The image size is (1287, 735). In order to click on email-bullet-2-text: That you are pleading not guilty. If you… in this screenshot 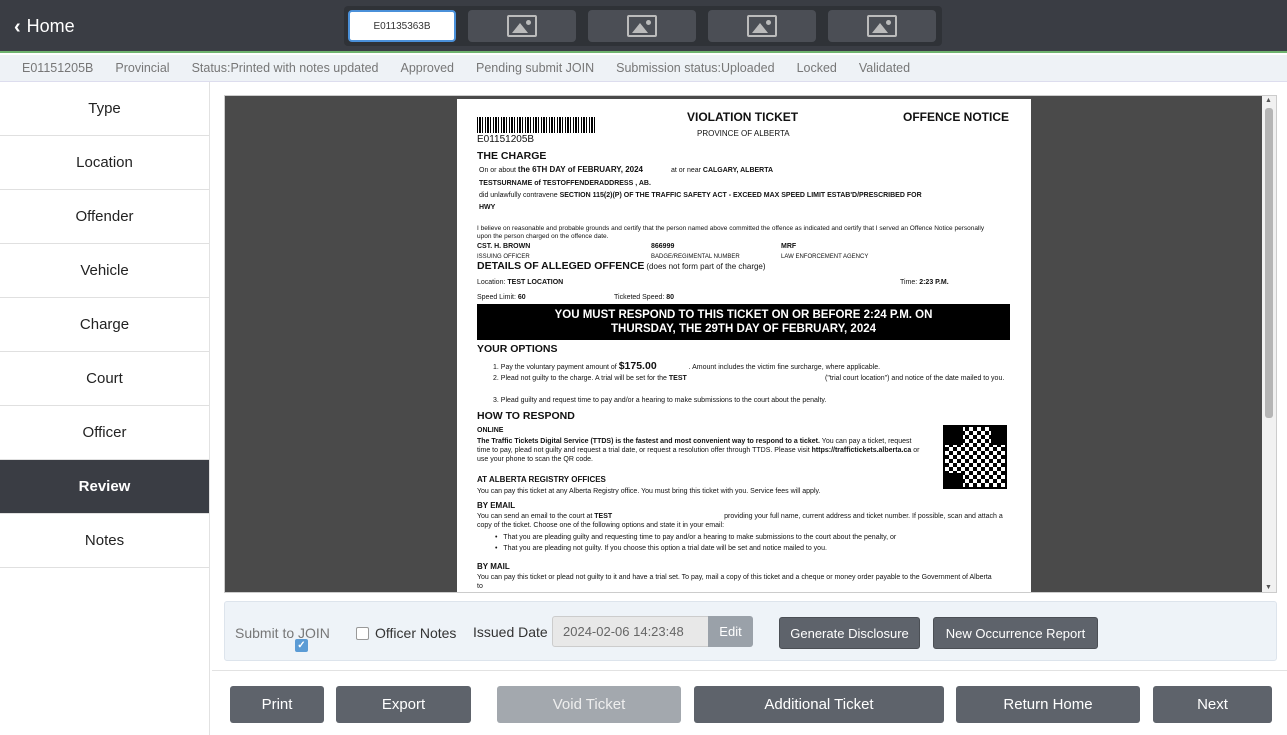, I will do `click(665, 548)`.